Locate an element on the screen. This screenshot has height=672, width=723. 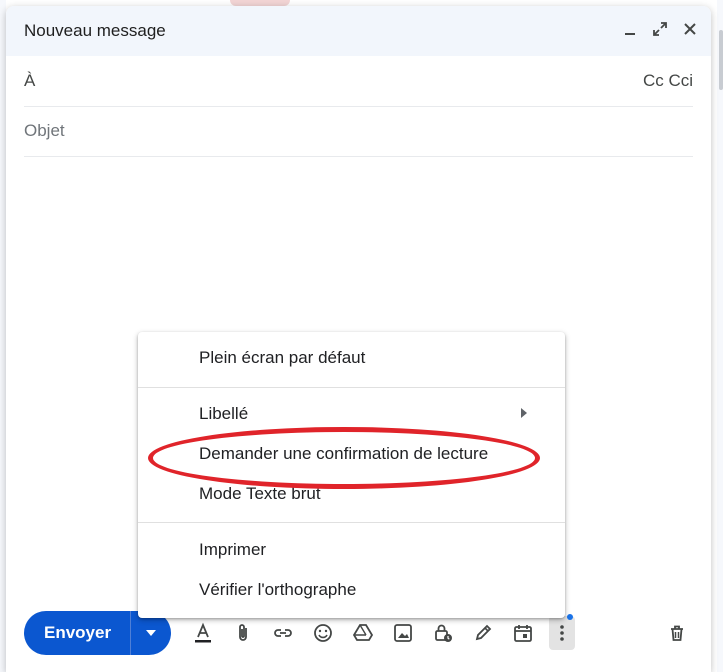
expand-icon is located at coordinates (660, 31).